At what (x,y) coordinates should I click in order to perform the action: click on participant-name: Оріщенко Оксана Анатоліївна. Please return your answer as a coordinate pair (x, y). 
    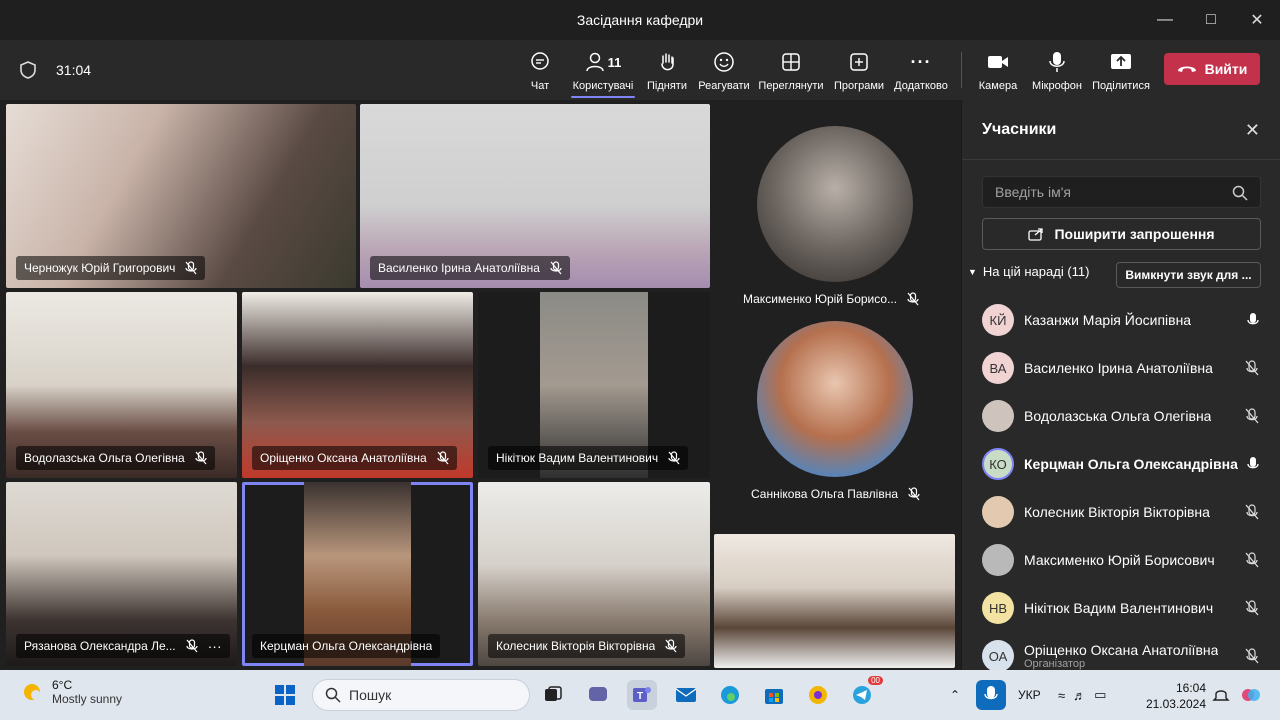
    Looking at the image, I should click on (1121, 650).